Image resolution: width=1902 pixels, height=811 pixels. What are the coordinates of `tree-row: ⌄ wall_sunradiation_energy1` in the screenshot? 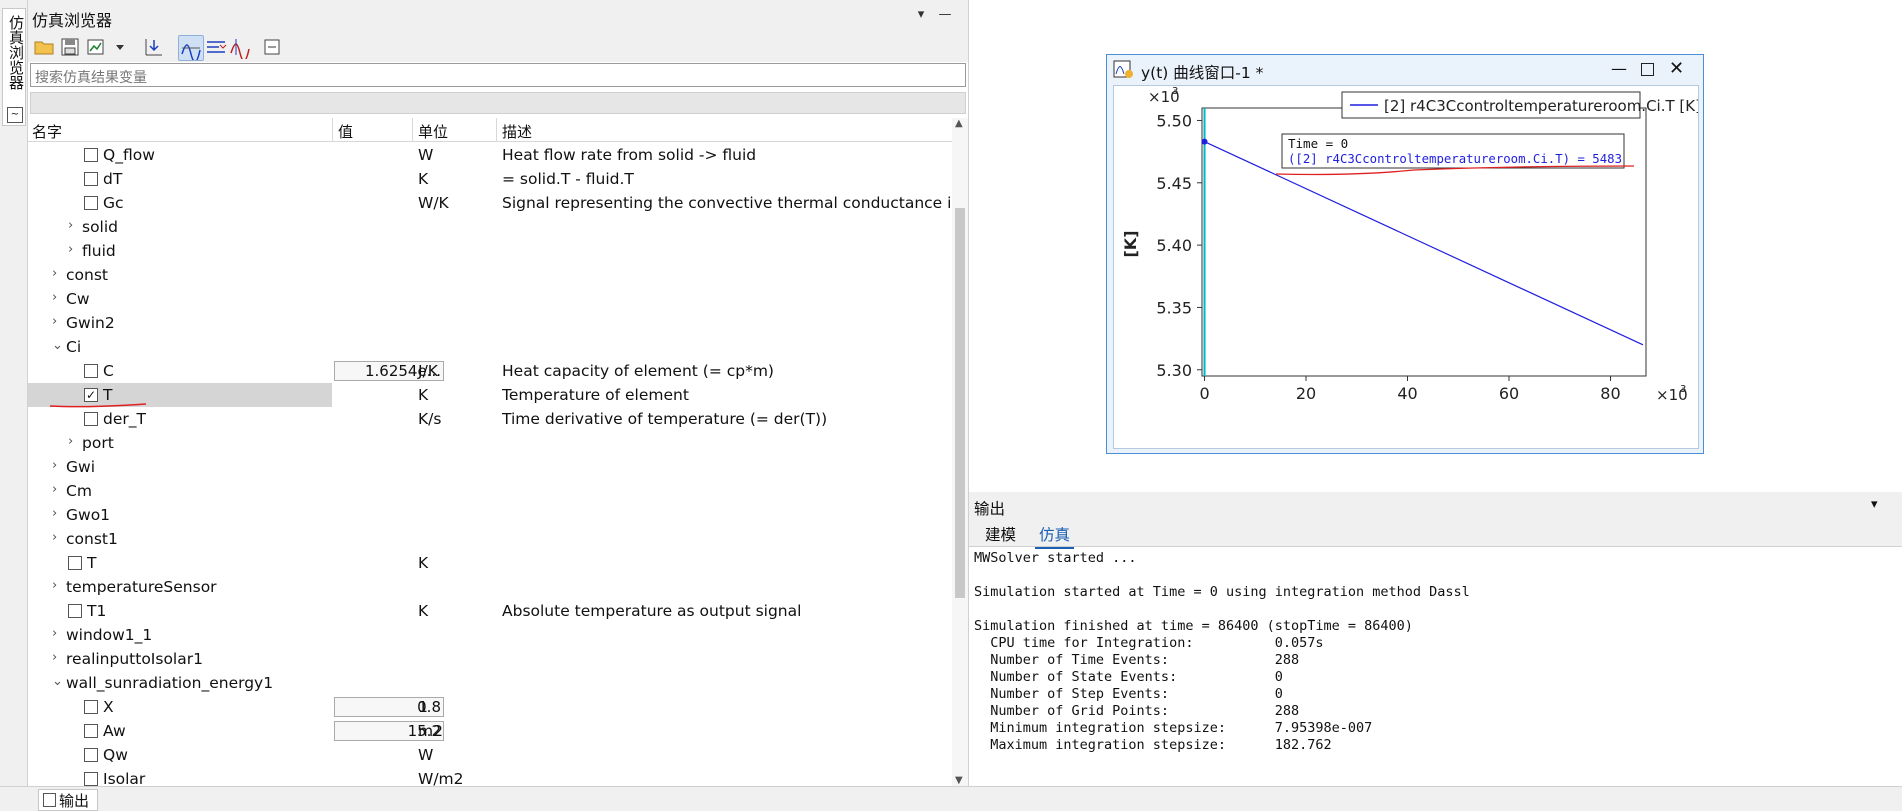 It's located at (490, 683).